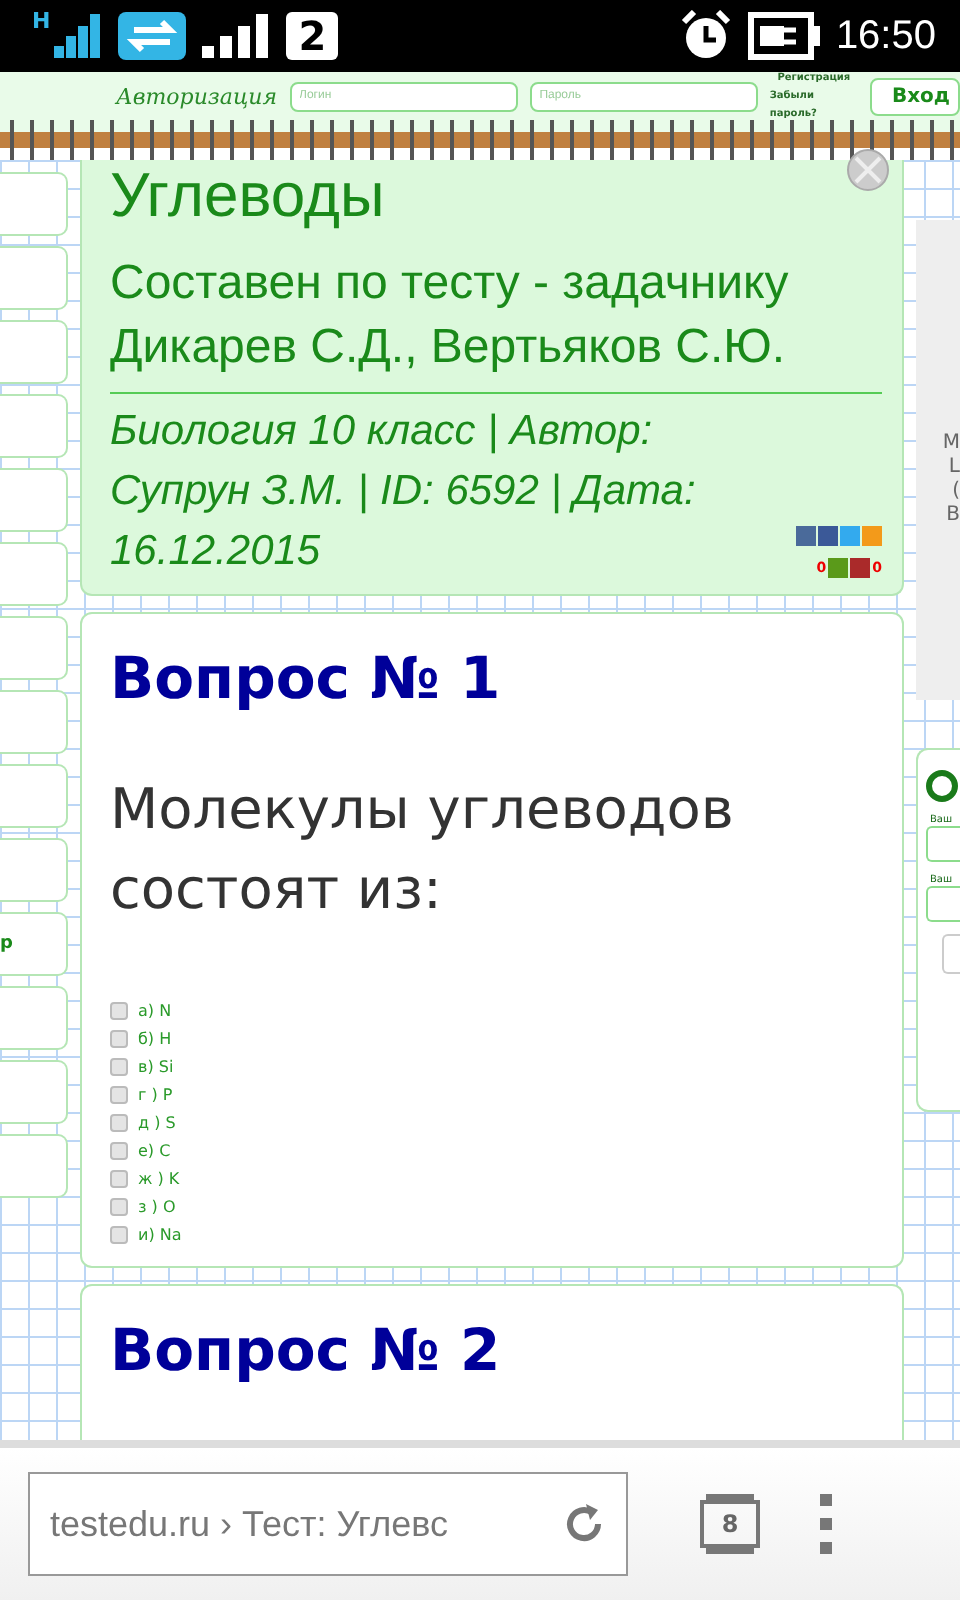 The height and width of the screenshot is (1600, 960). I want to click on answer-label: д ) S, so click(157, 1122).